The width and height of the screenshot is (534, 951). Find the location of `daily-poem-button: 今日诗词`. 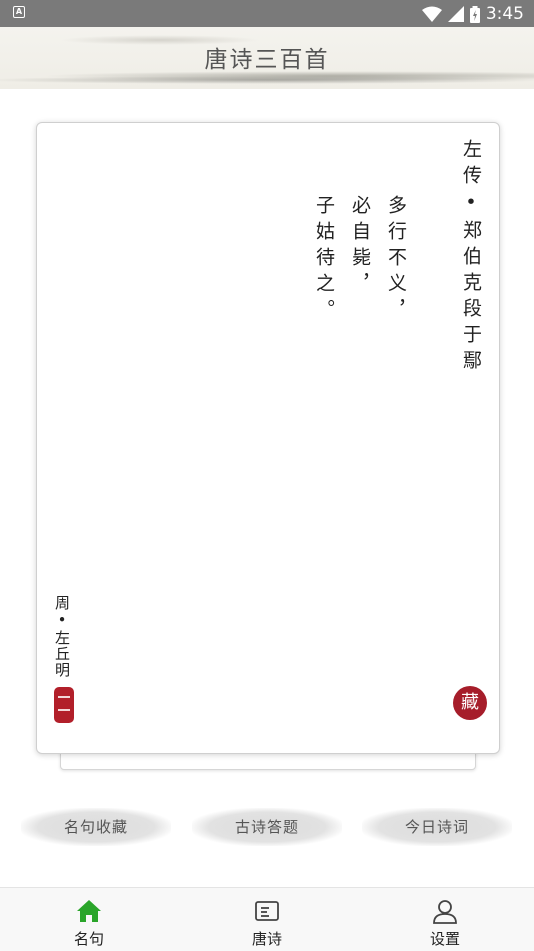

daily-poem-button: 今日诗词 is located at coordinates (437, 827).